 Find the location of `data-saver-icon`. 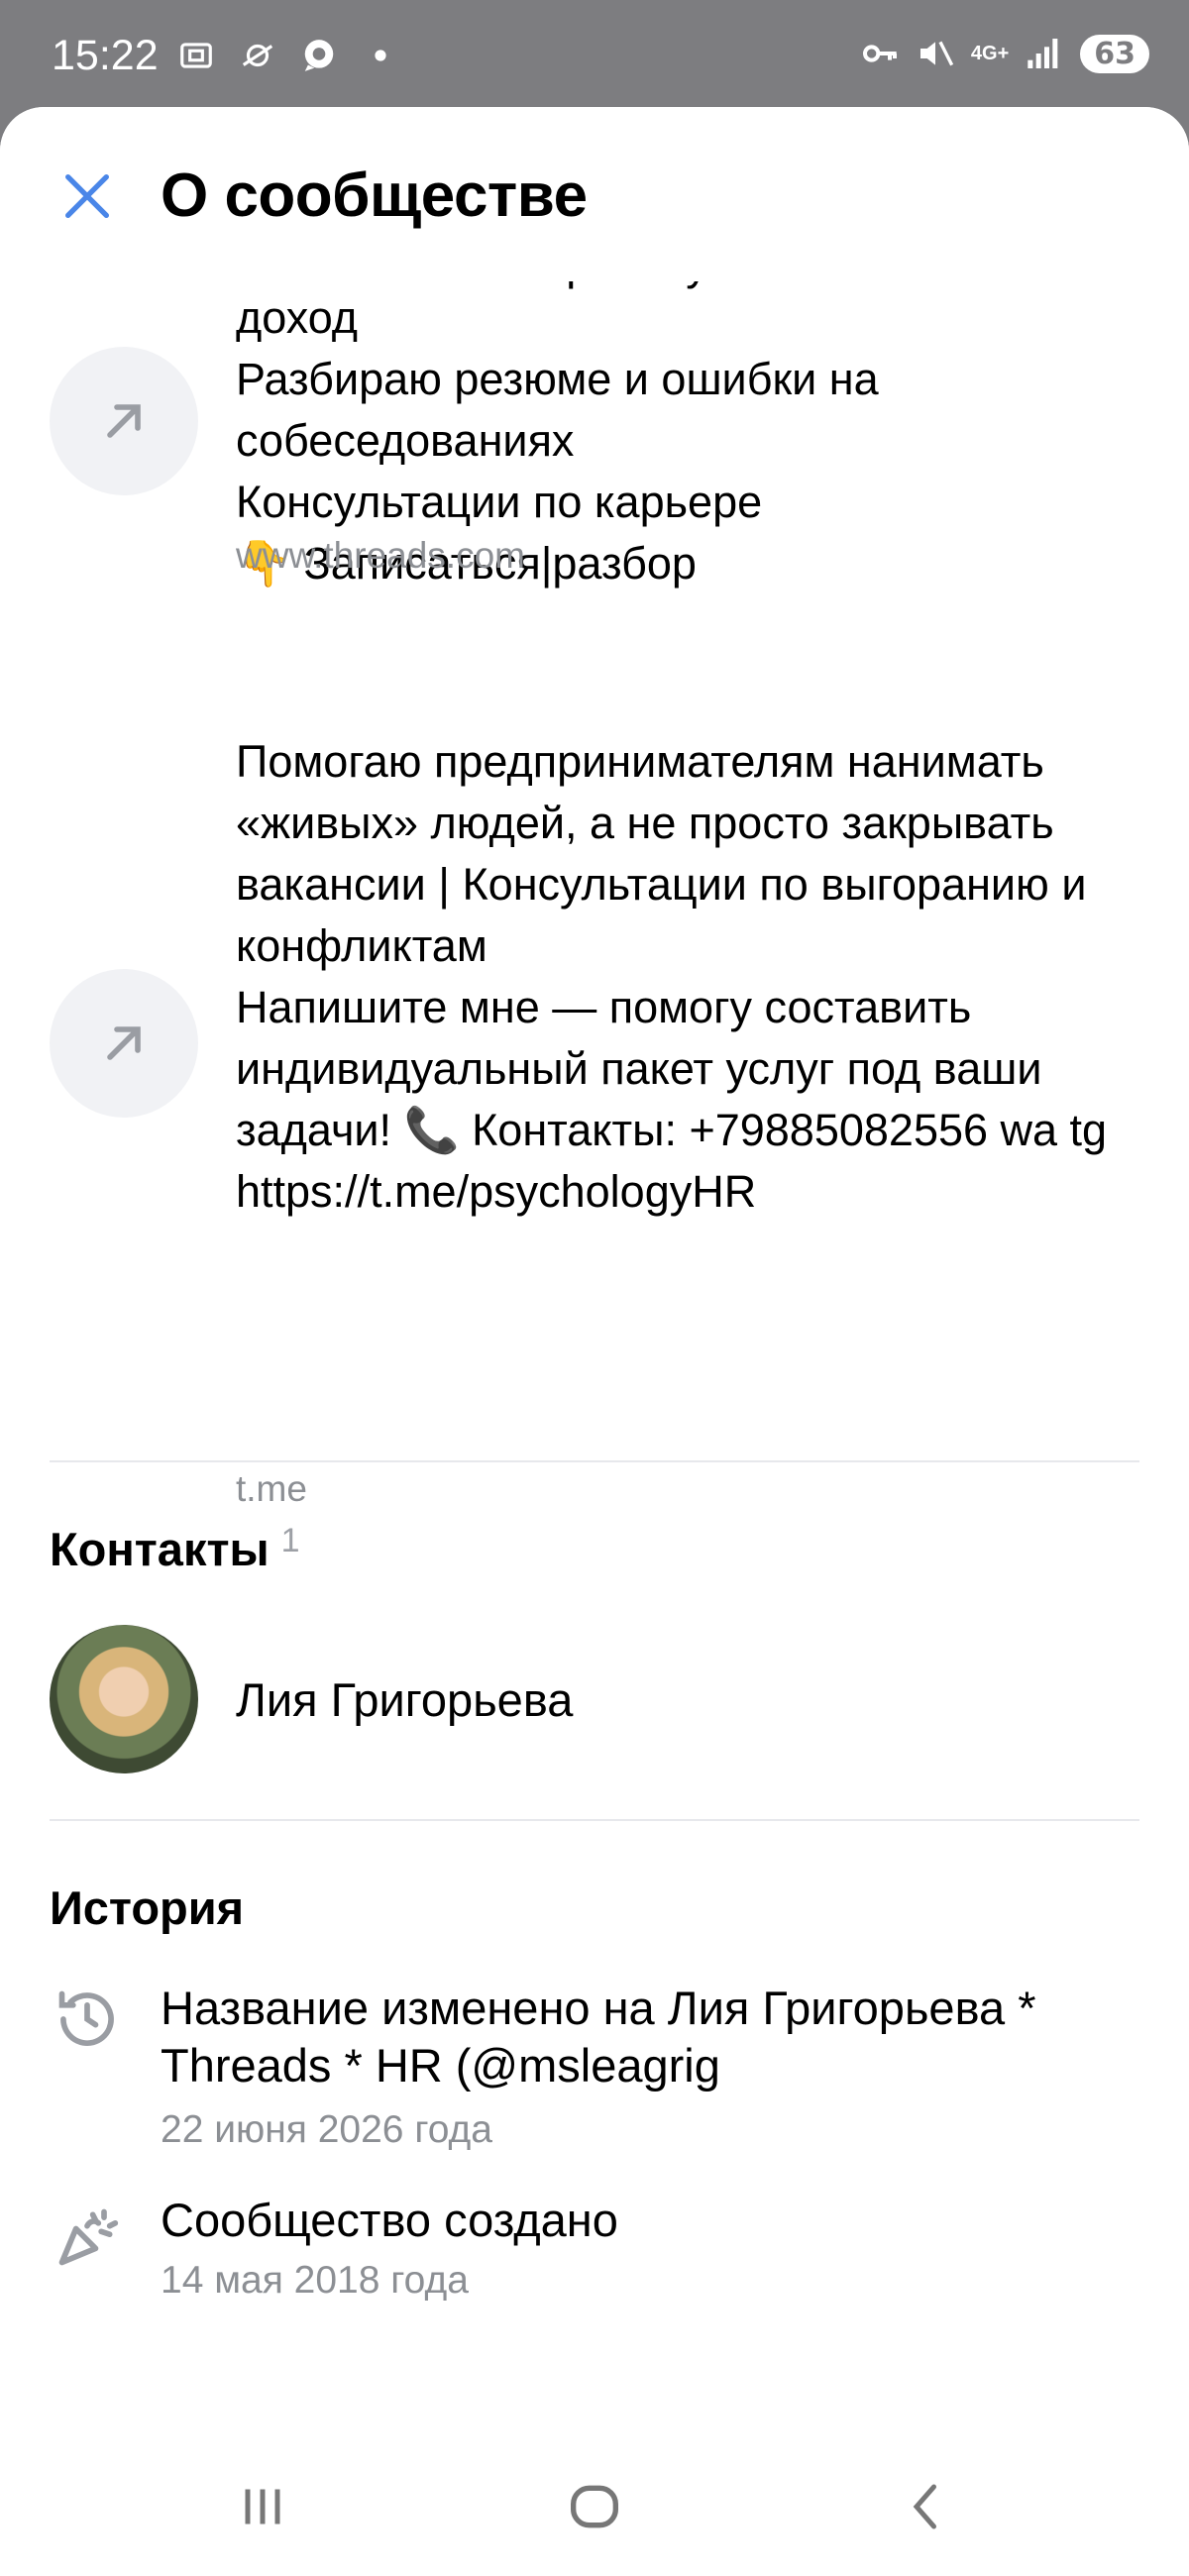

data-saver-icon is located at coordinates (258, 55).